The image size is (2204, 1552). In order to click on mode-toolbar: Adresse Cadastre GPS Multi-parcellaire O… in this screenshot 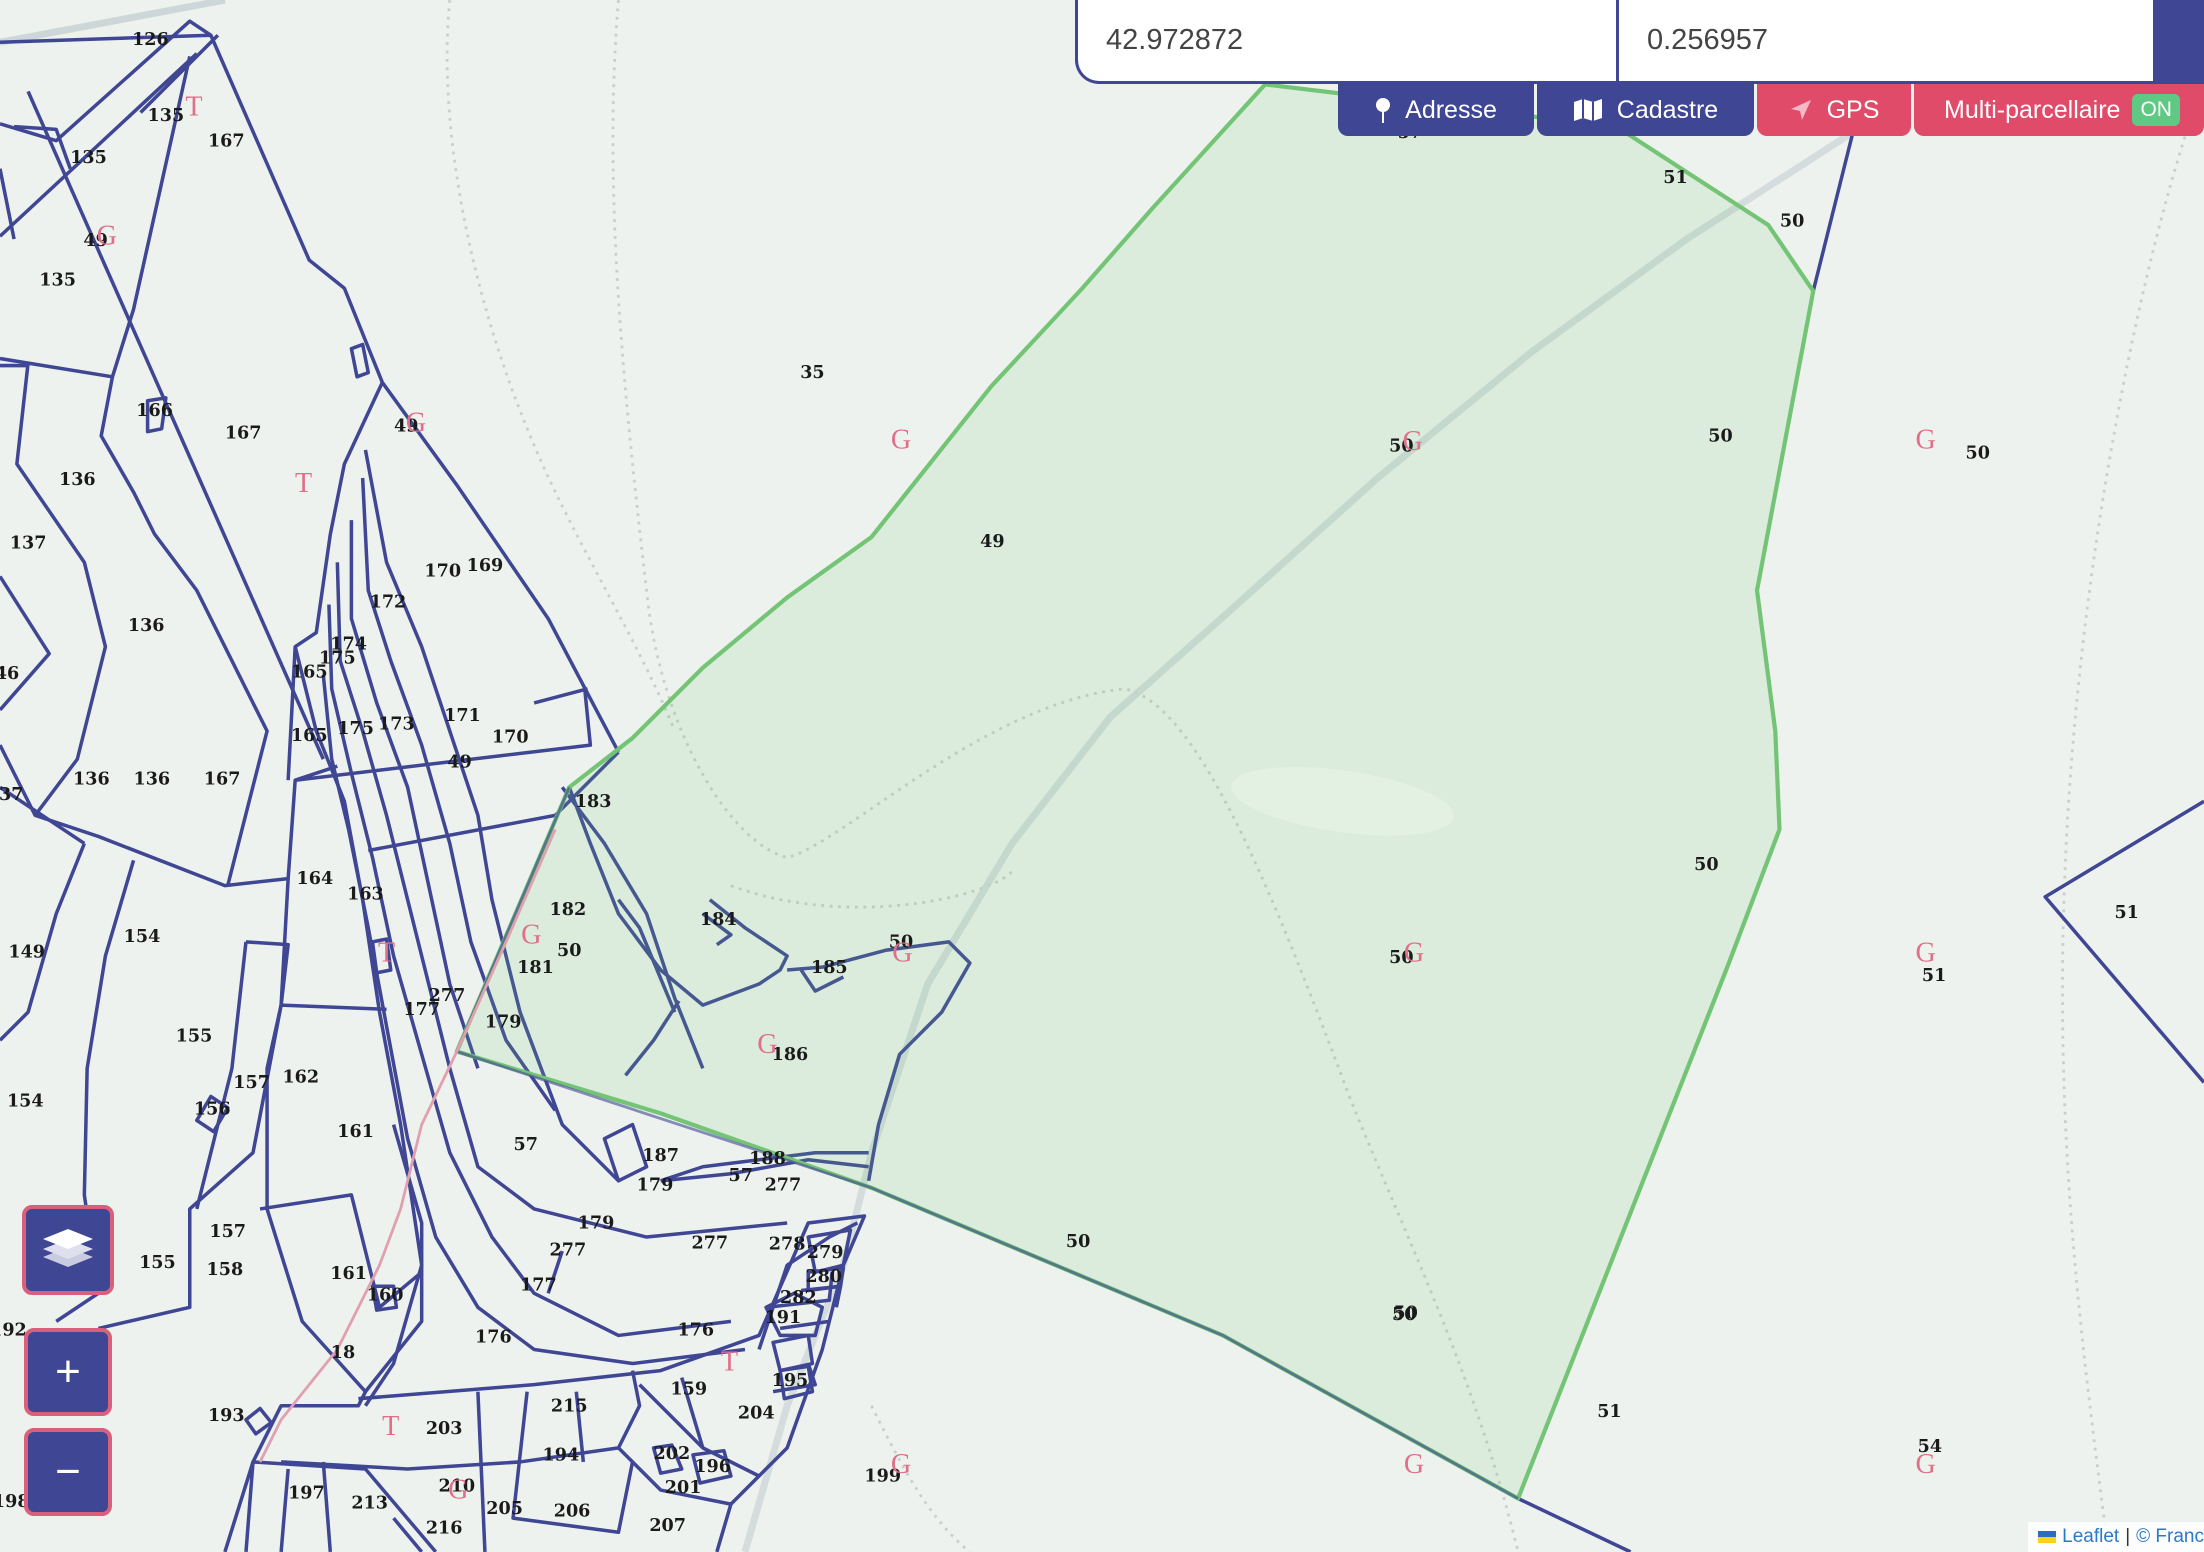, I will do `click(1771, 110)`.